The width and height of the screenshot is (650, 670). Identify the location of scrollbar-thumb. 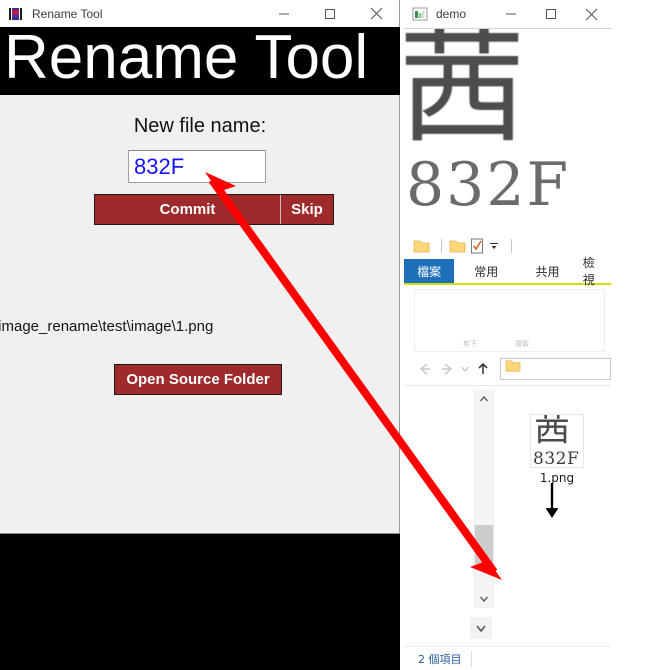
(484, 547).